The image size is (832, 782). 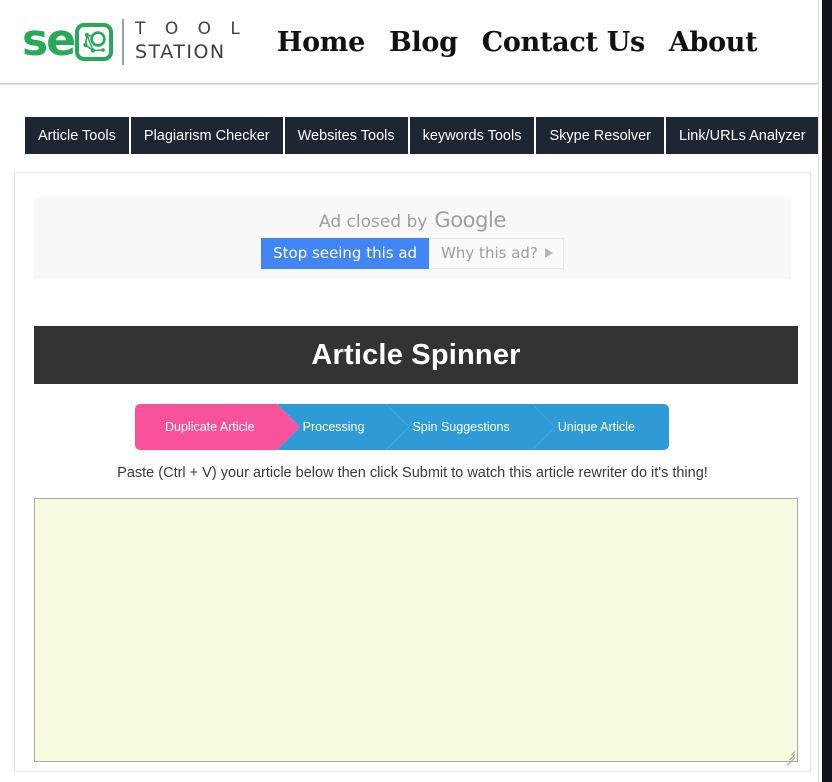 I want to click on tools-menu-item-websites-tools: Websites Tools, so click(x=347, y=135).